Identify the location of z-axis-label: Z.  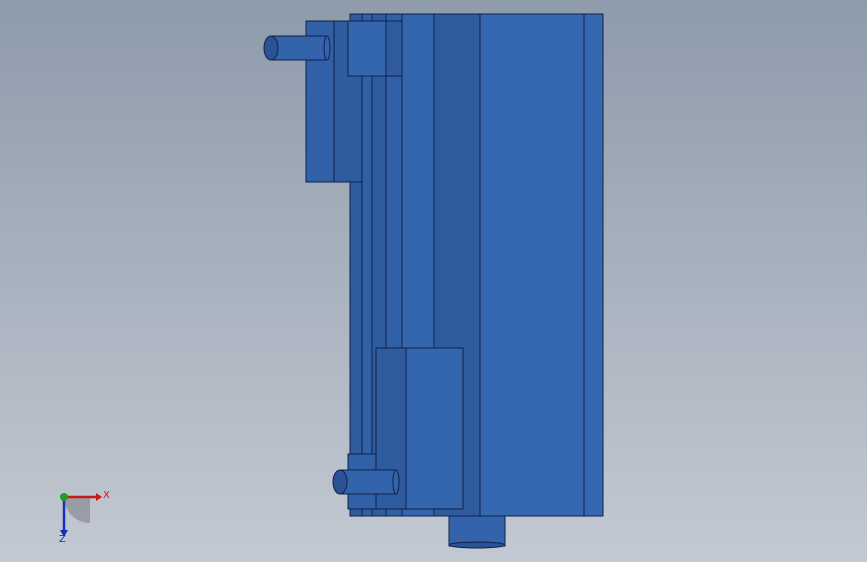
(62, 539).